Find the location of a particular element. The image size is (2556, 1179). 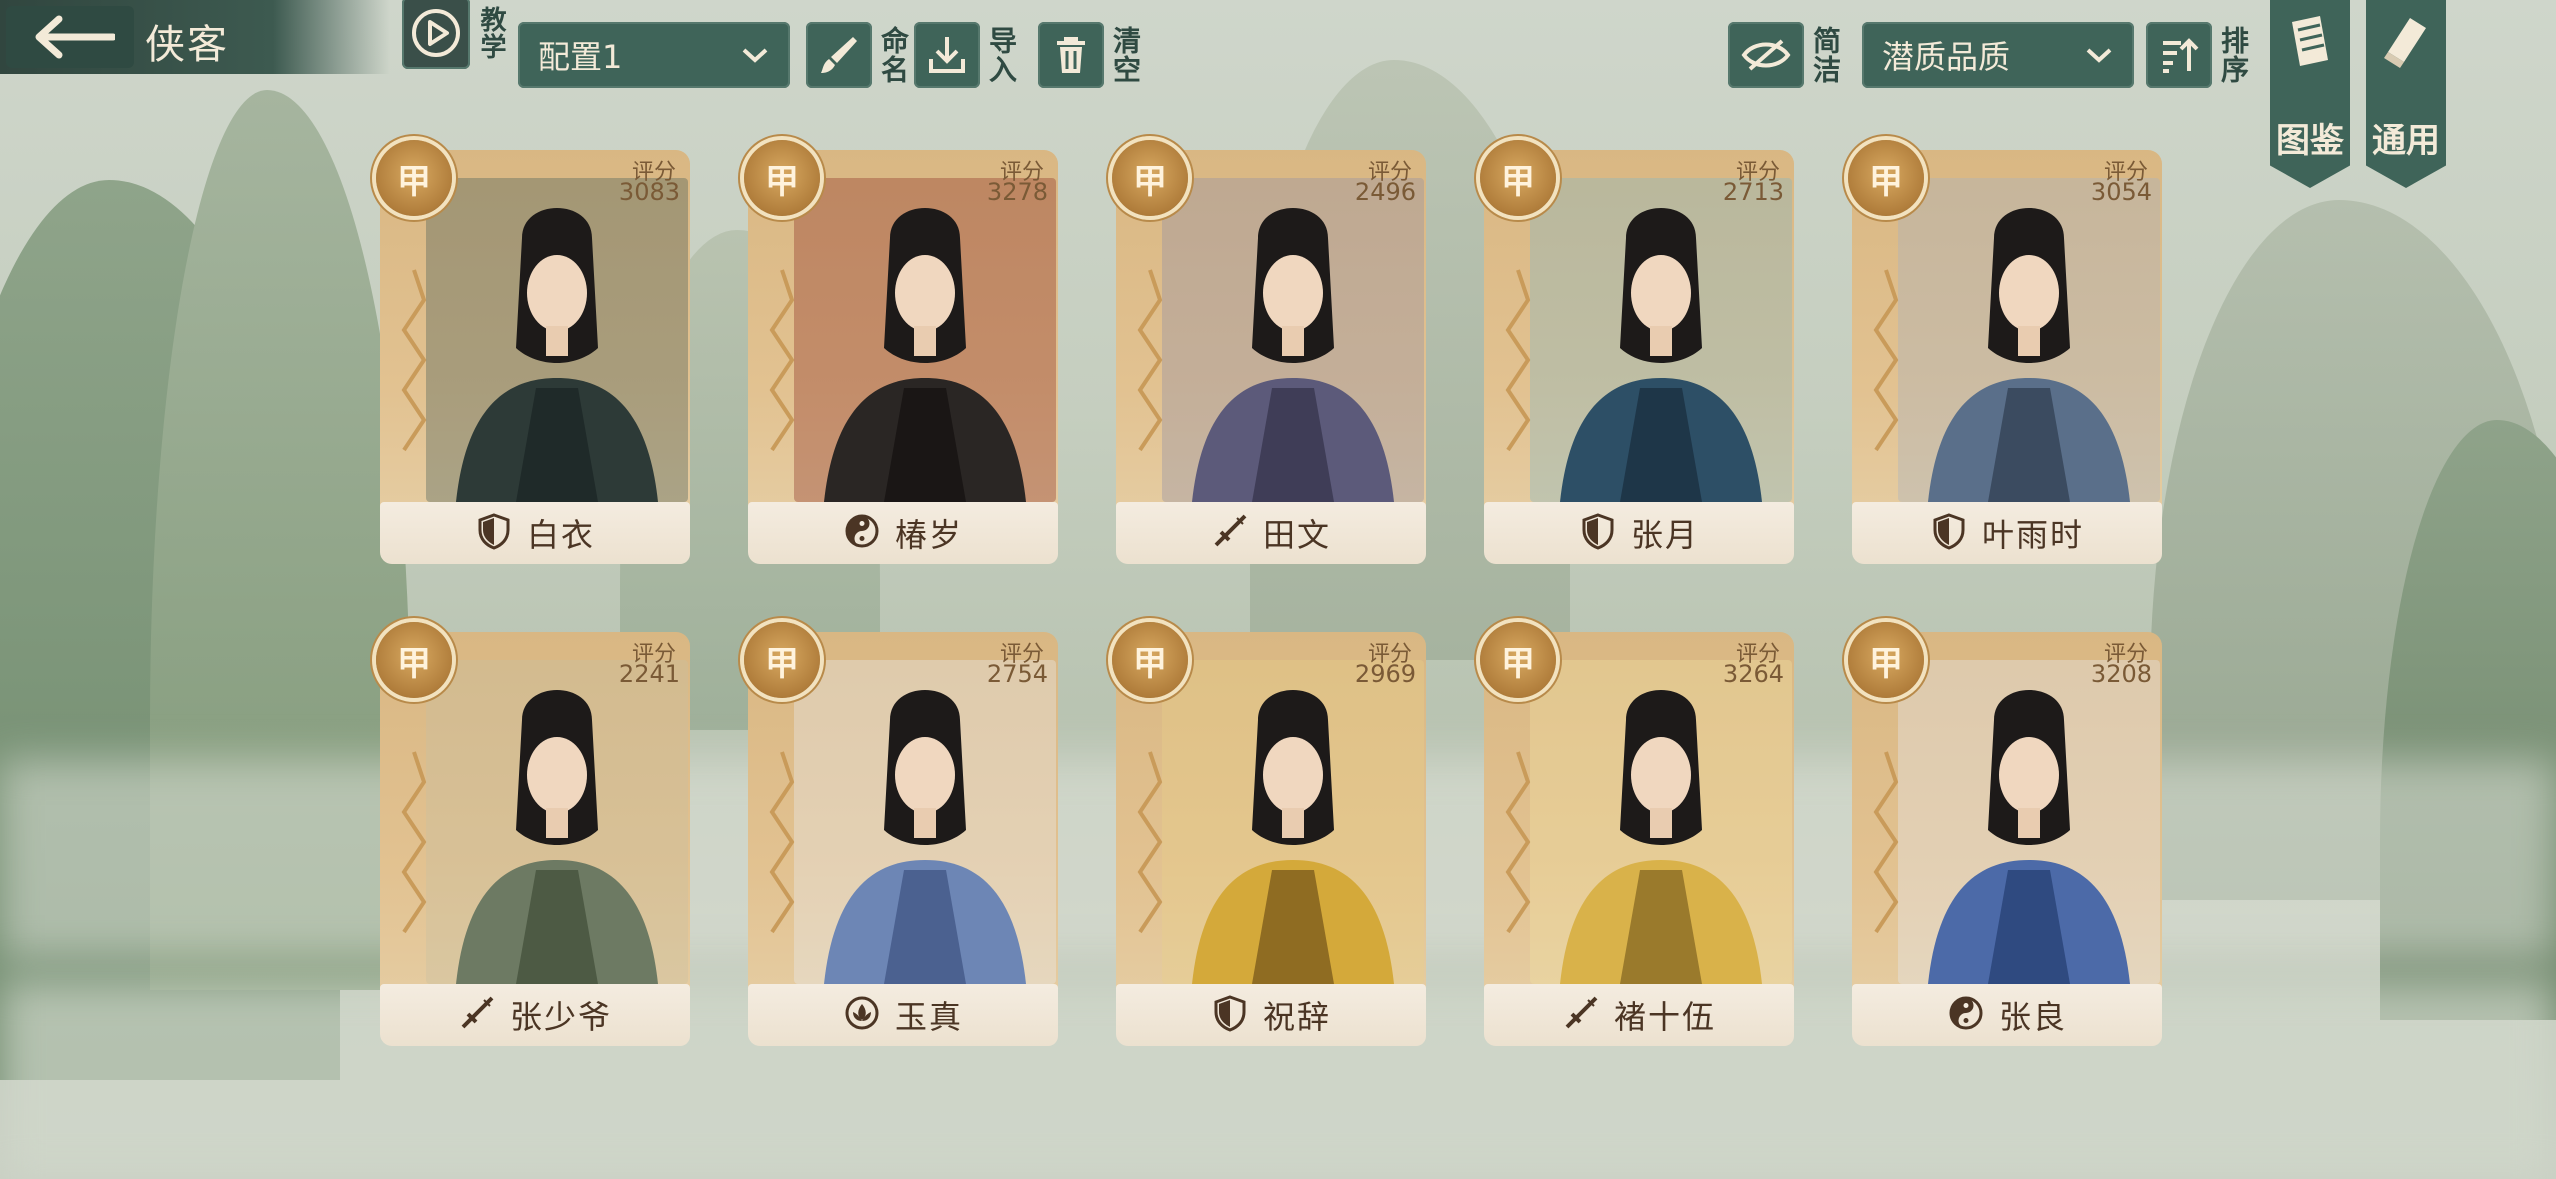

character-card: 甲评分 3208 张良 is located at coordinates (2005, 837).